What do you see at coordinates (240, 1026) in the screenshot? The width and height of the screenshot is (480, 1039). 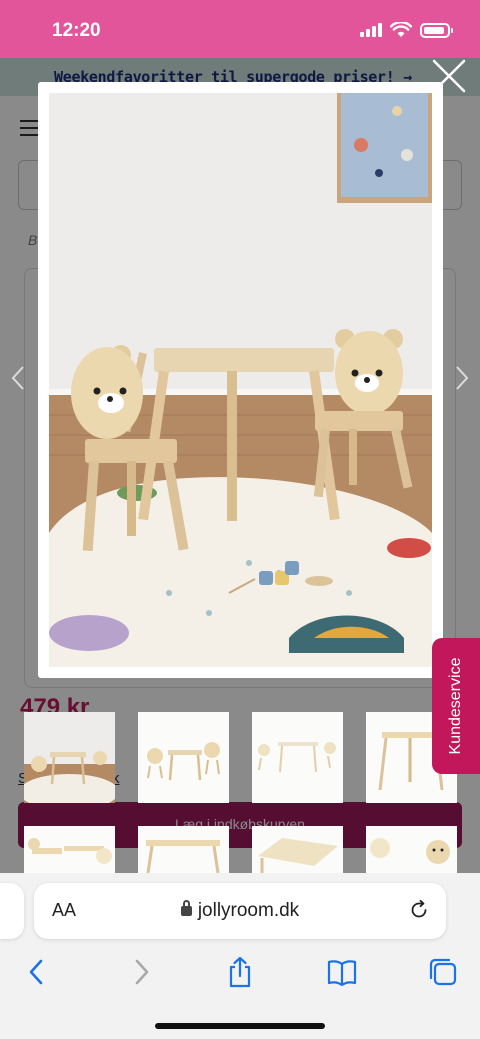 I see `home-indicator` at bounding box center [240, 1026].